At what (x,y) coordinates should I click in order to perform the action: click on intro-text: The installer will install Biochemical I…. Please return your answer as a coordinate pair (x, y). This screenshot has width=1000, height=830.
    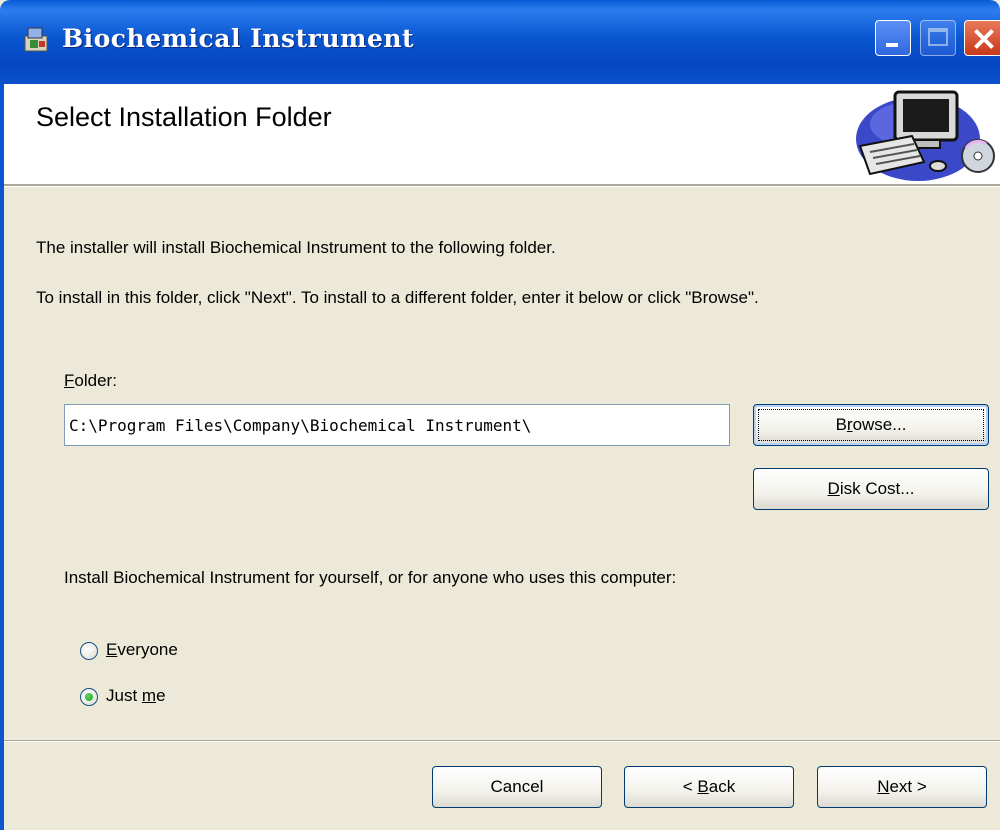
    Looking at the image, I should click on (296, 247).